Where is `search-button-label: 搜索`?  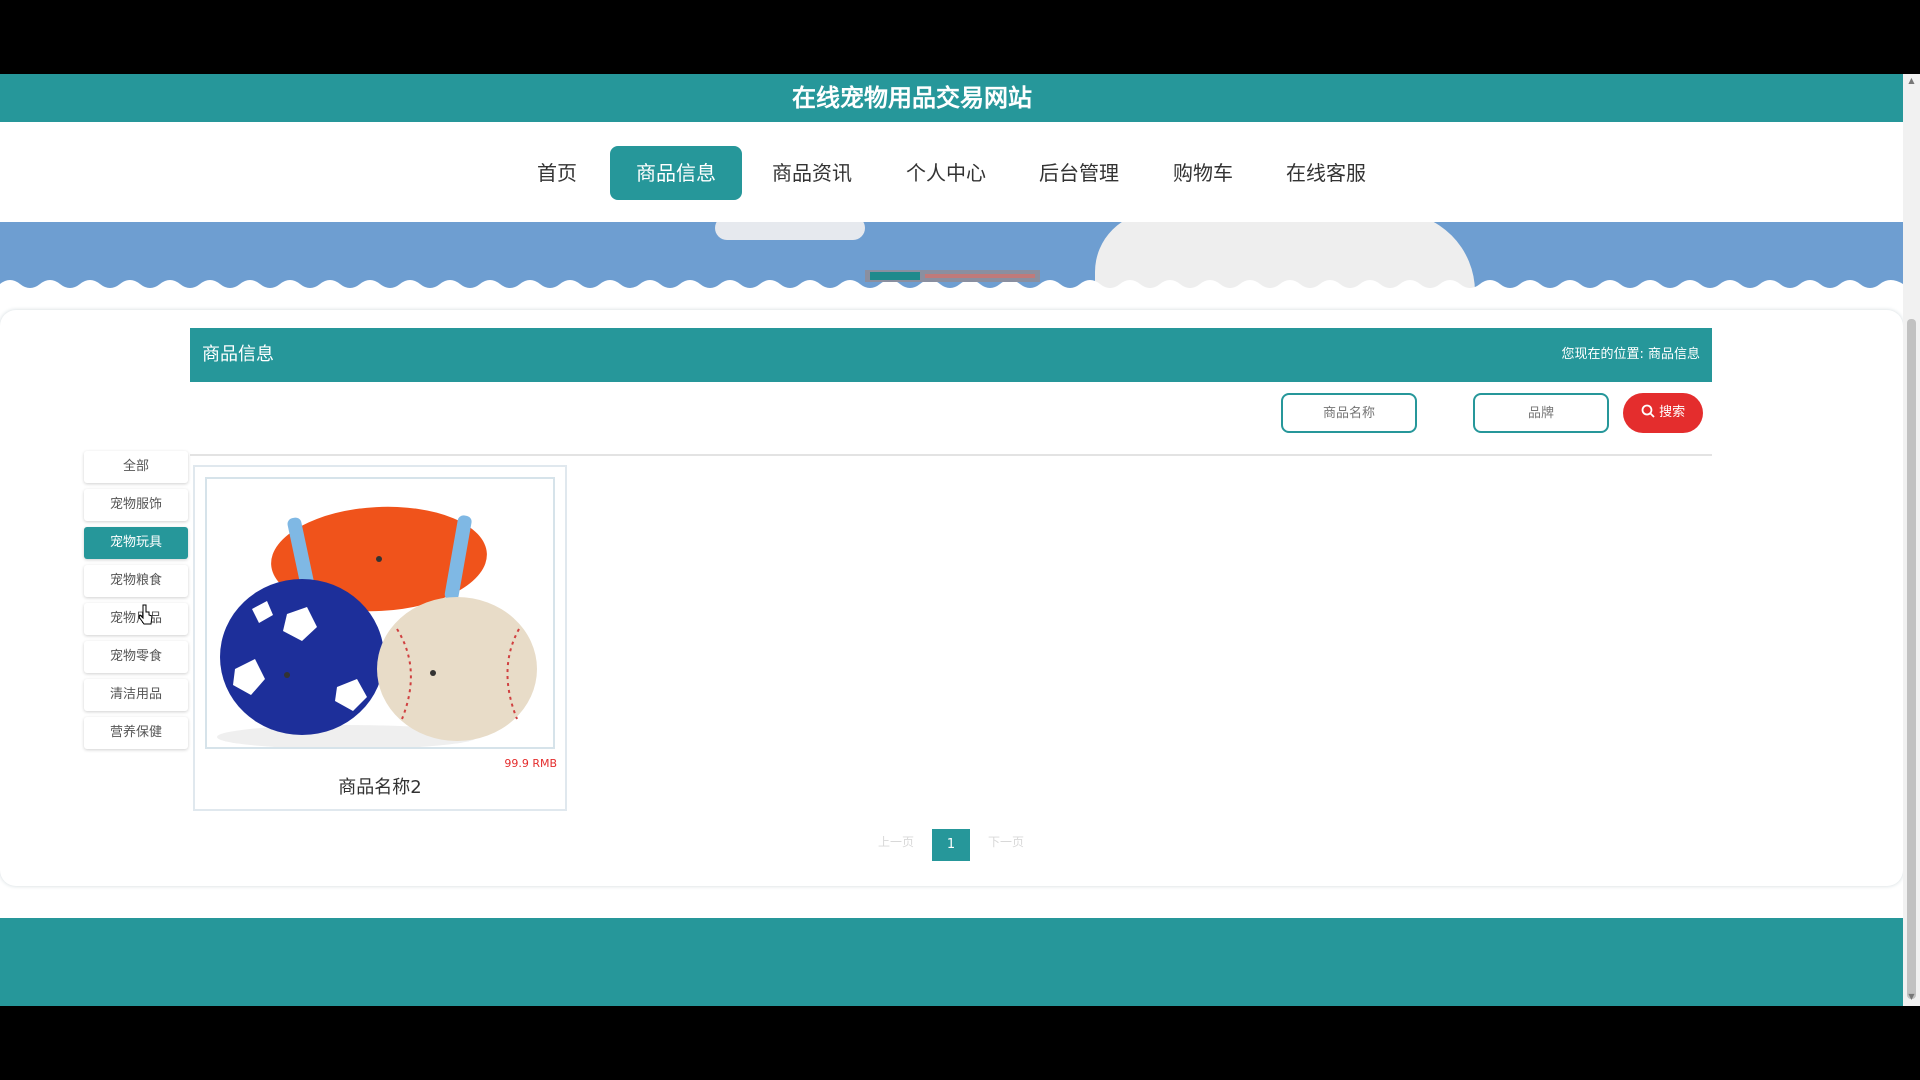 search-button-label: 搜索 is located at coordinates (1672, 412).